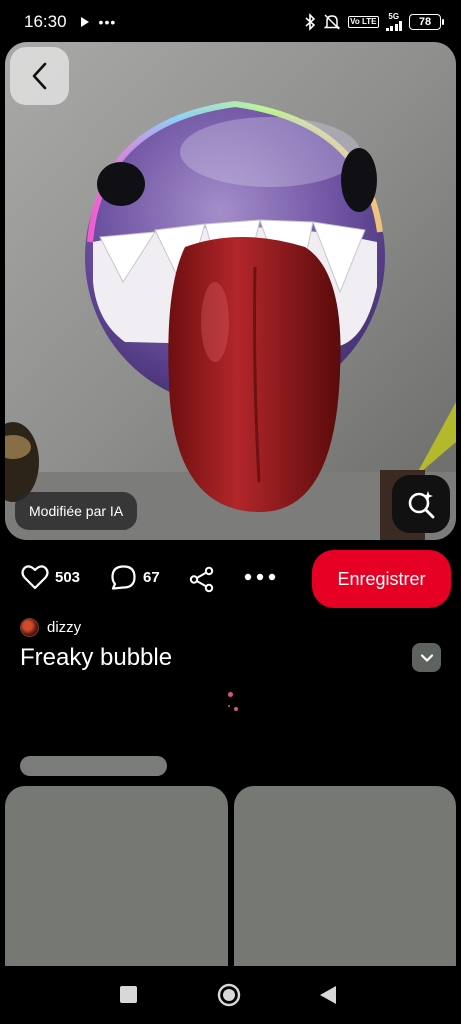 The height and width of the screenshot is (1024, 461). I want to click on square-icon, so click(128, 994).